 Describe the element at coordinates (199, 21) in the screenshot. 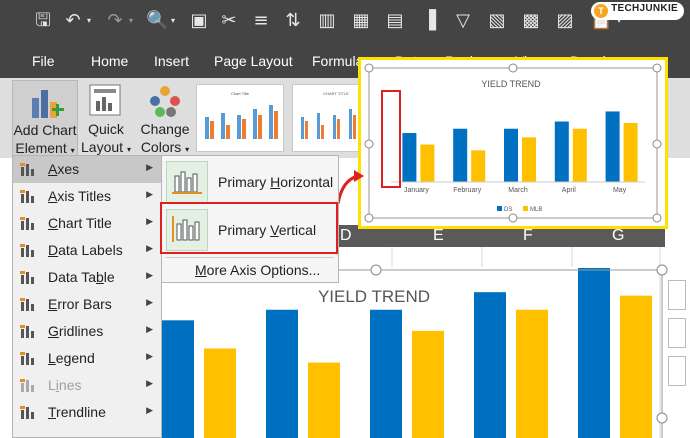

I see `camera-icon: ▣` at that location.